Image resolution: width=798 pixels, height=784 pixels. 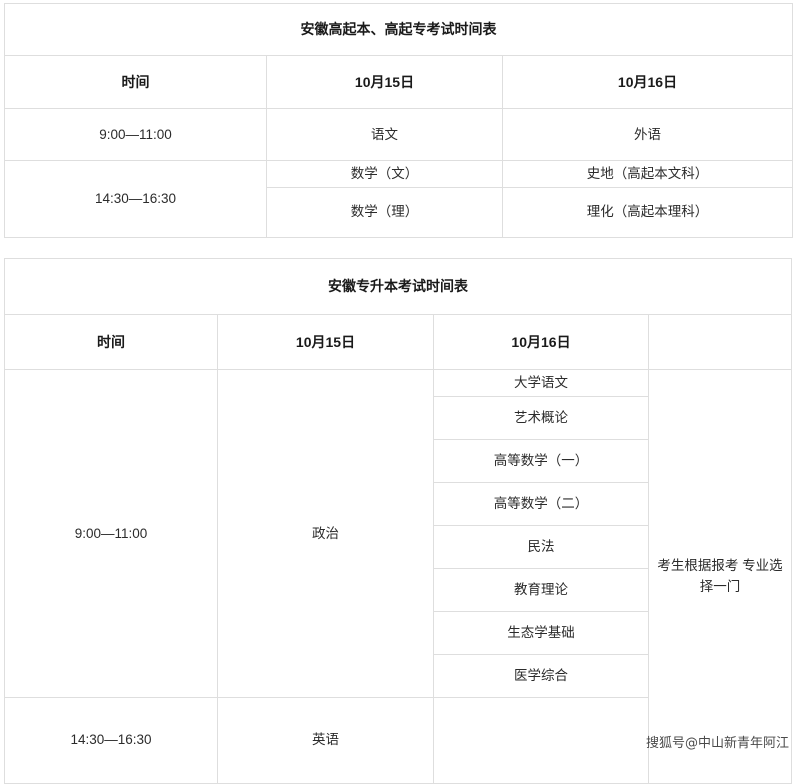 I want to click on cell-oct16-afternoon-li: 理化（高起本理科）, so click(x=647, y=212).